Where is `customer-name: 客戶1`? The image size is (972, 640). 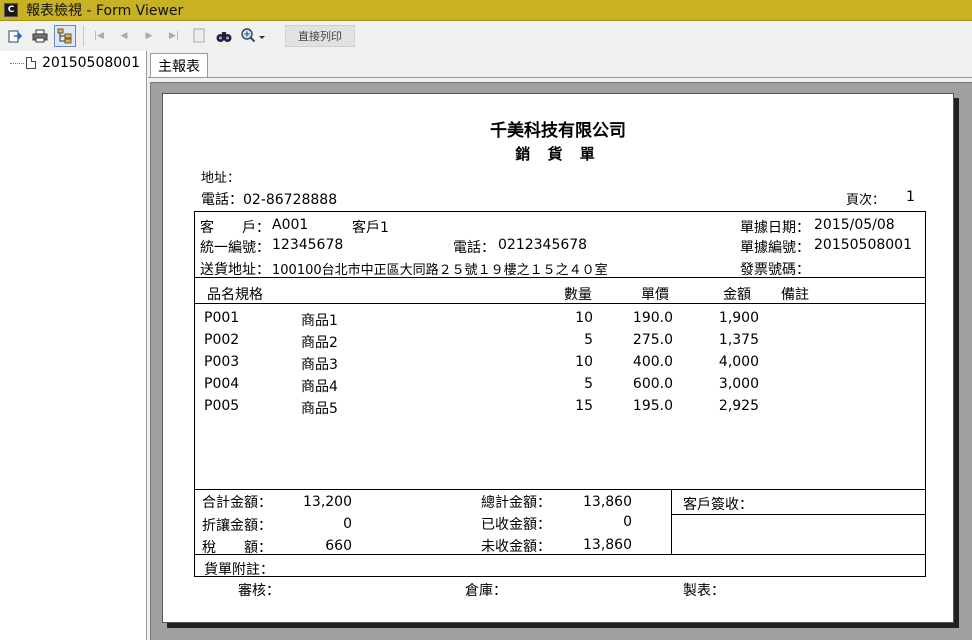 customer-name: 客戶1 is located at coordinates (370, 228).